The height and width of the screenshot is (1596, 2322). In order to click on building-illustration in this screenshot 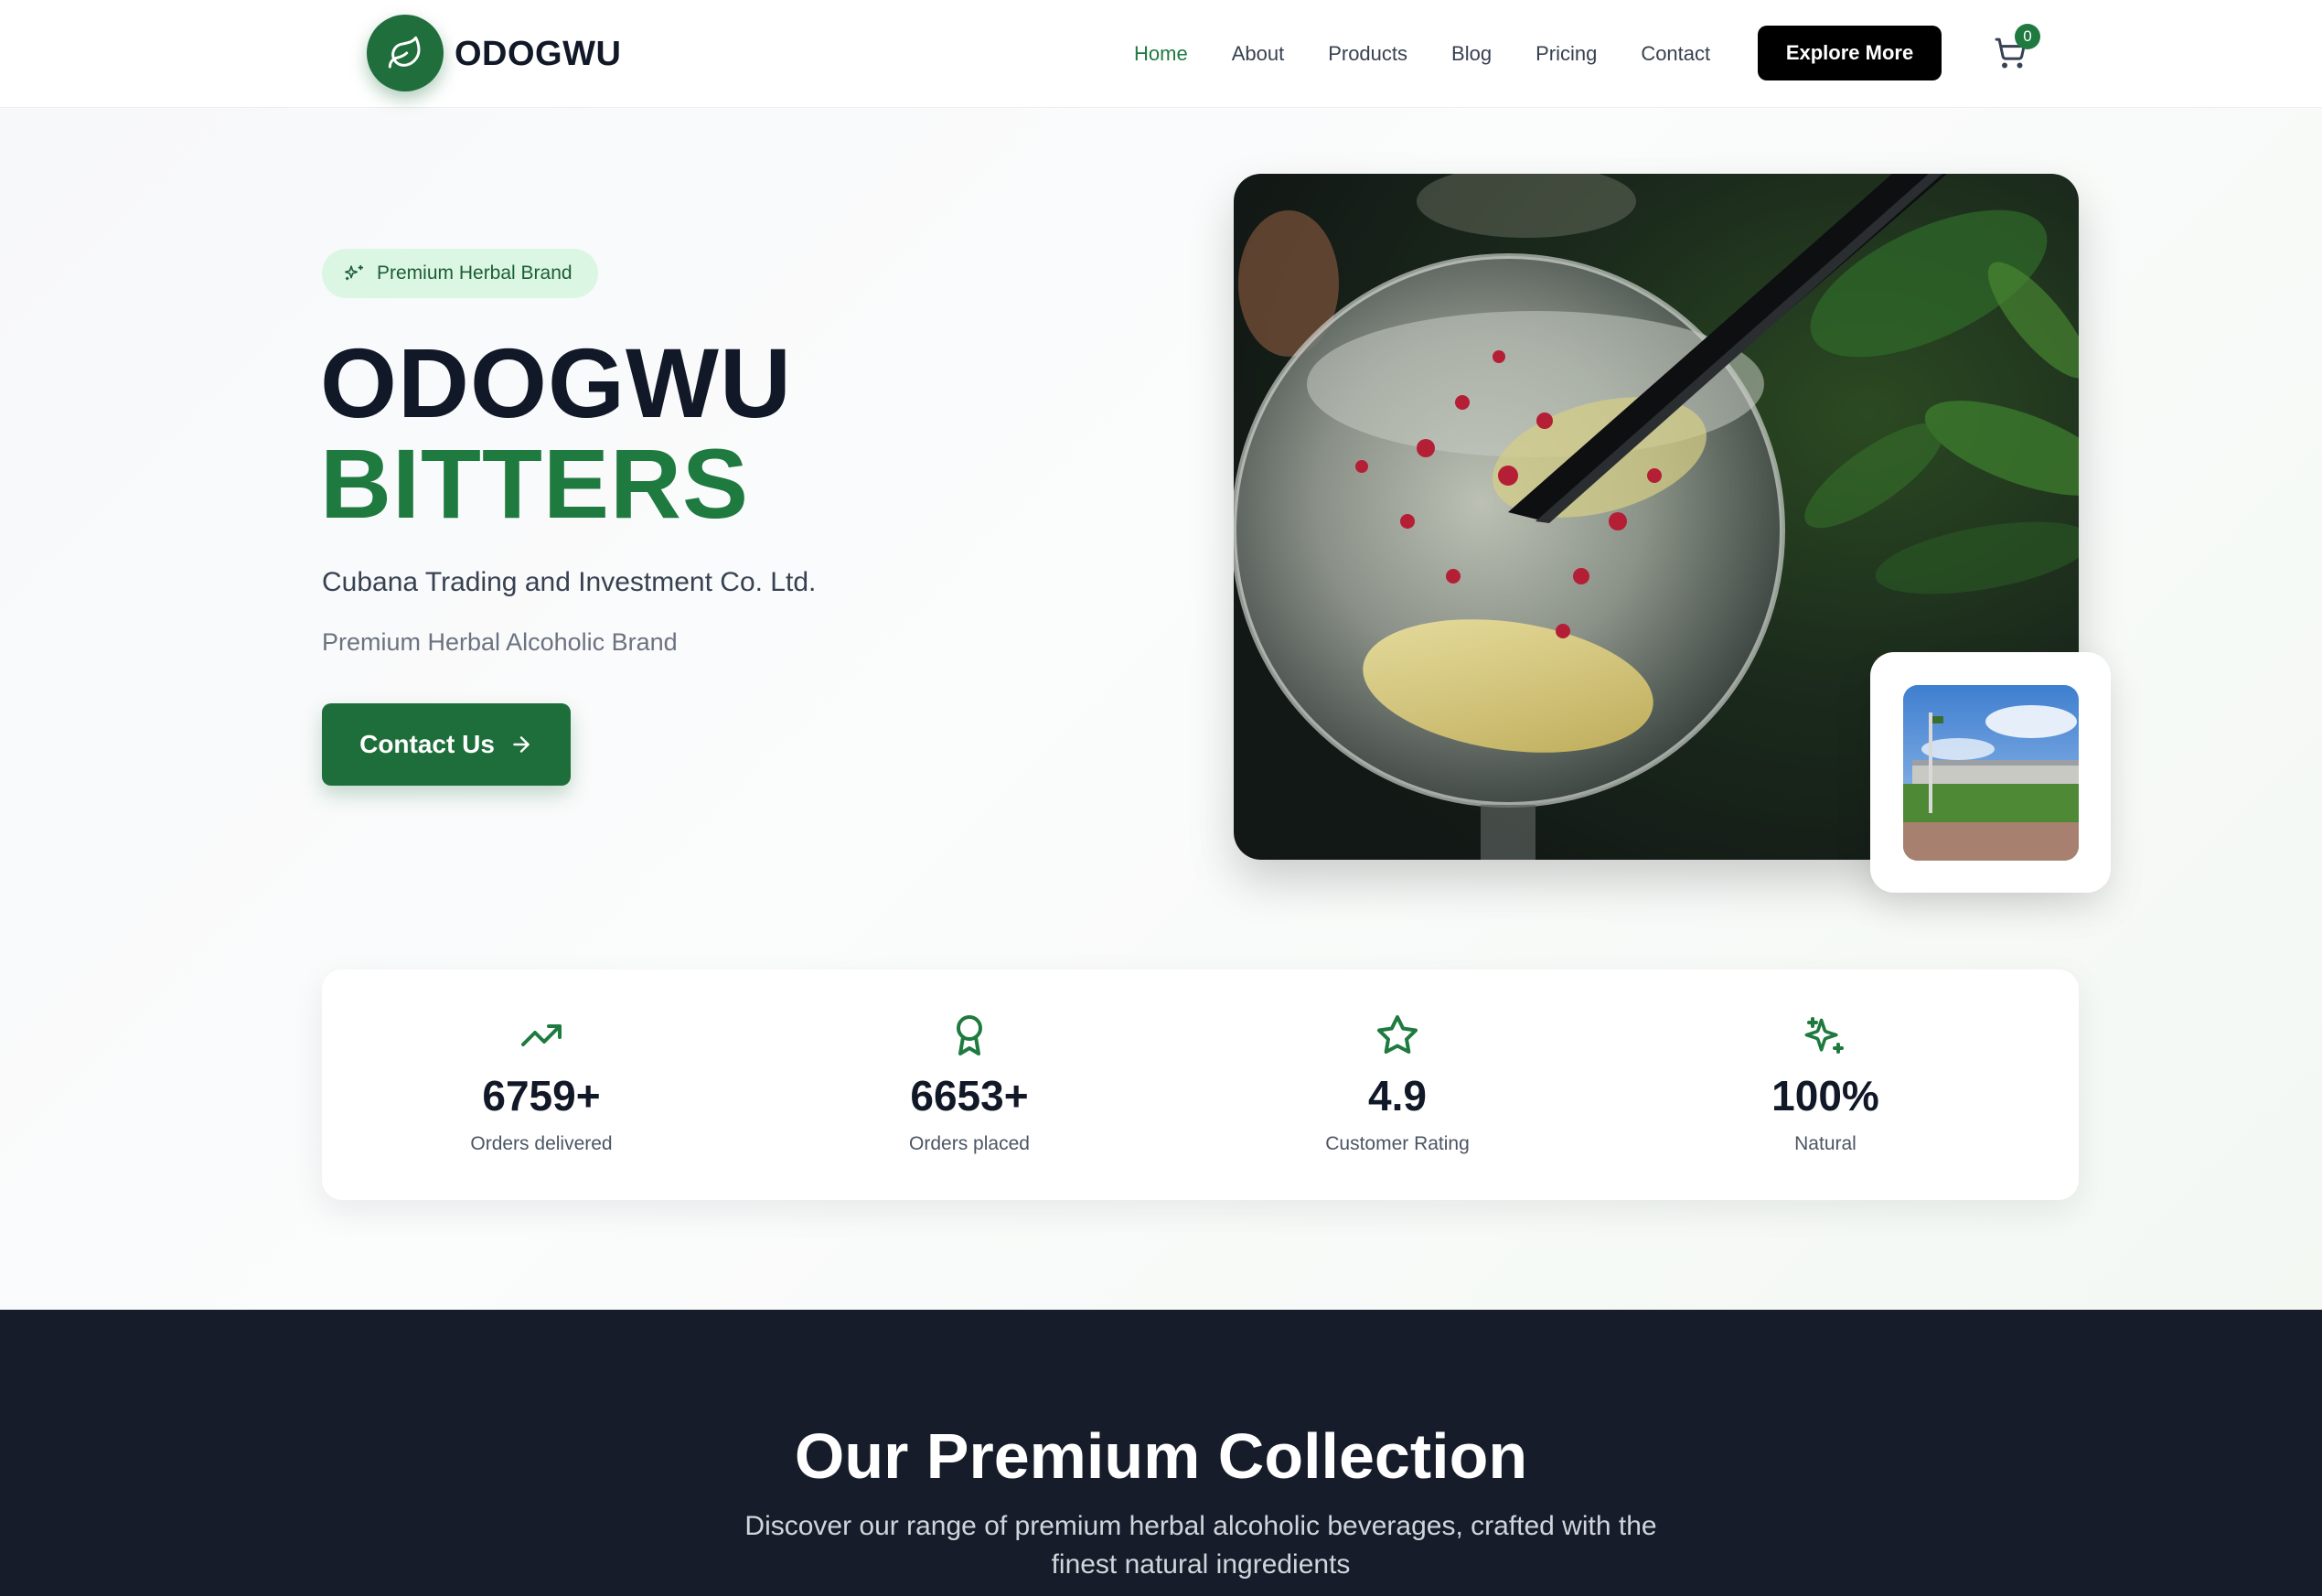, I will do `click(1991, 773)`.